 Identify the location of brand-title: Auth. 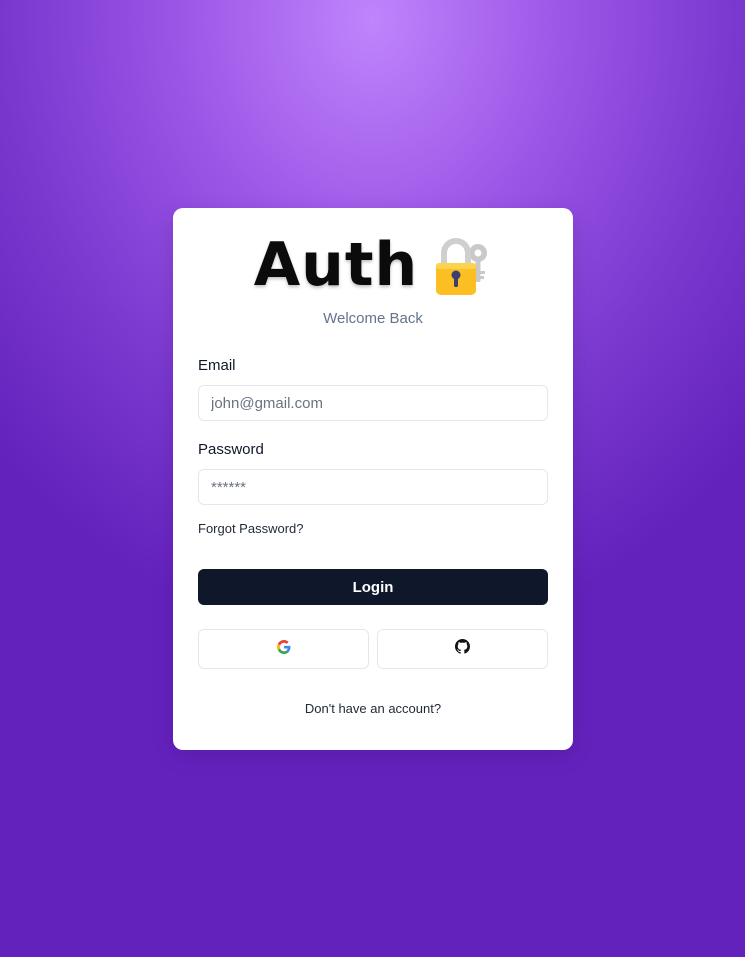
(336, 265).